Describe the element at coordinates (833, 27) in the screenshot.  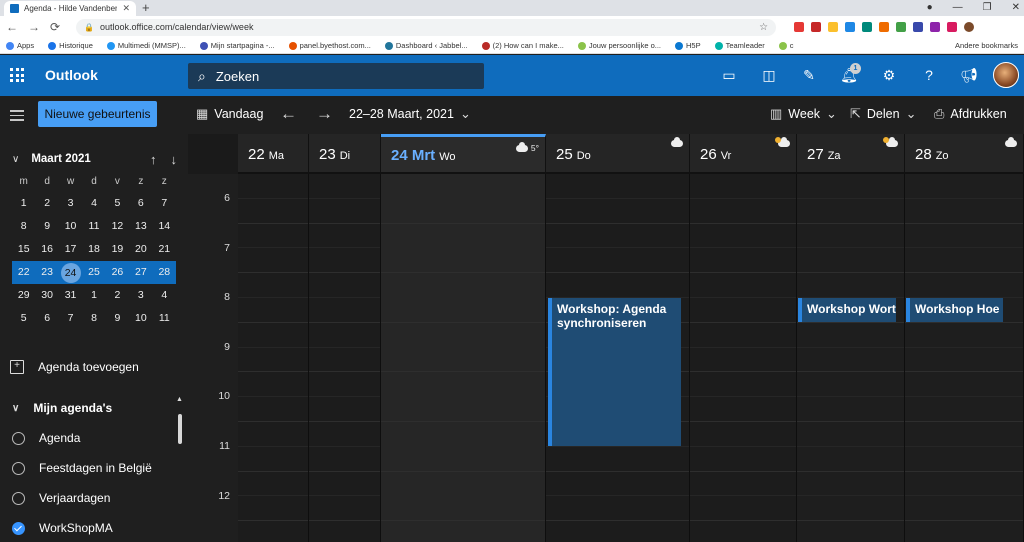
I see `extension-icon` at that location.